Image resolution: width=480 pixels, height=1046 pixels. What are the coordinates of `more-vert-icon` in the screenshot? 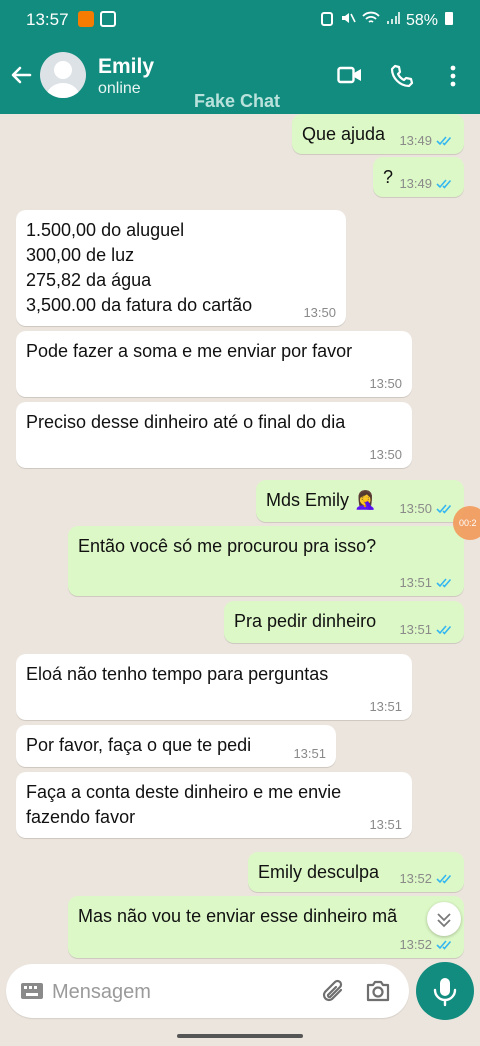 It's located at (453, 78).